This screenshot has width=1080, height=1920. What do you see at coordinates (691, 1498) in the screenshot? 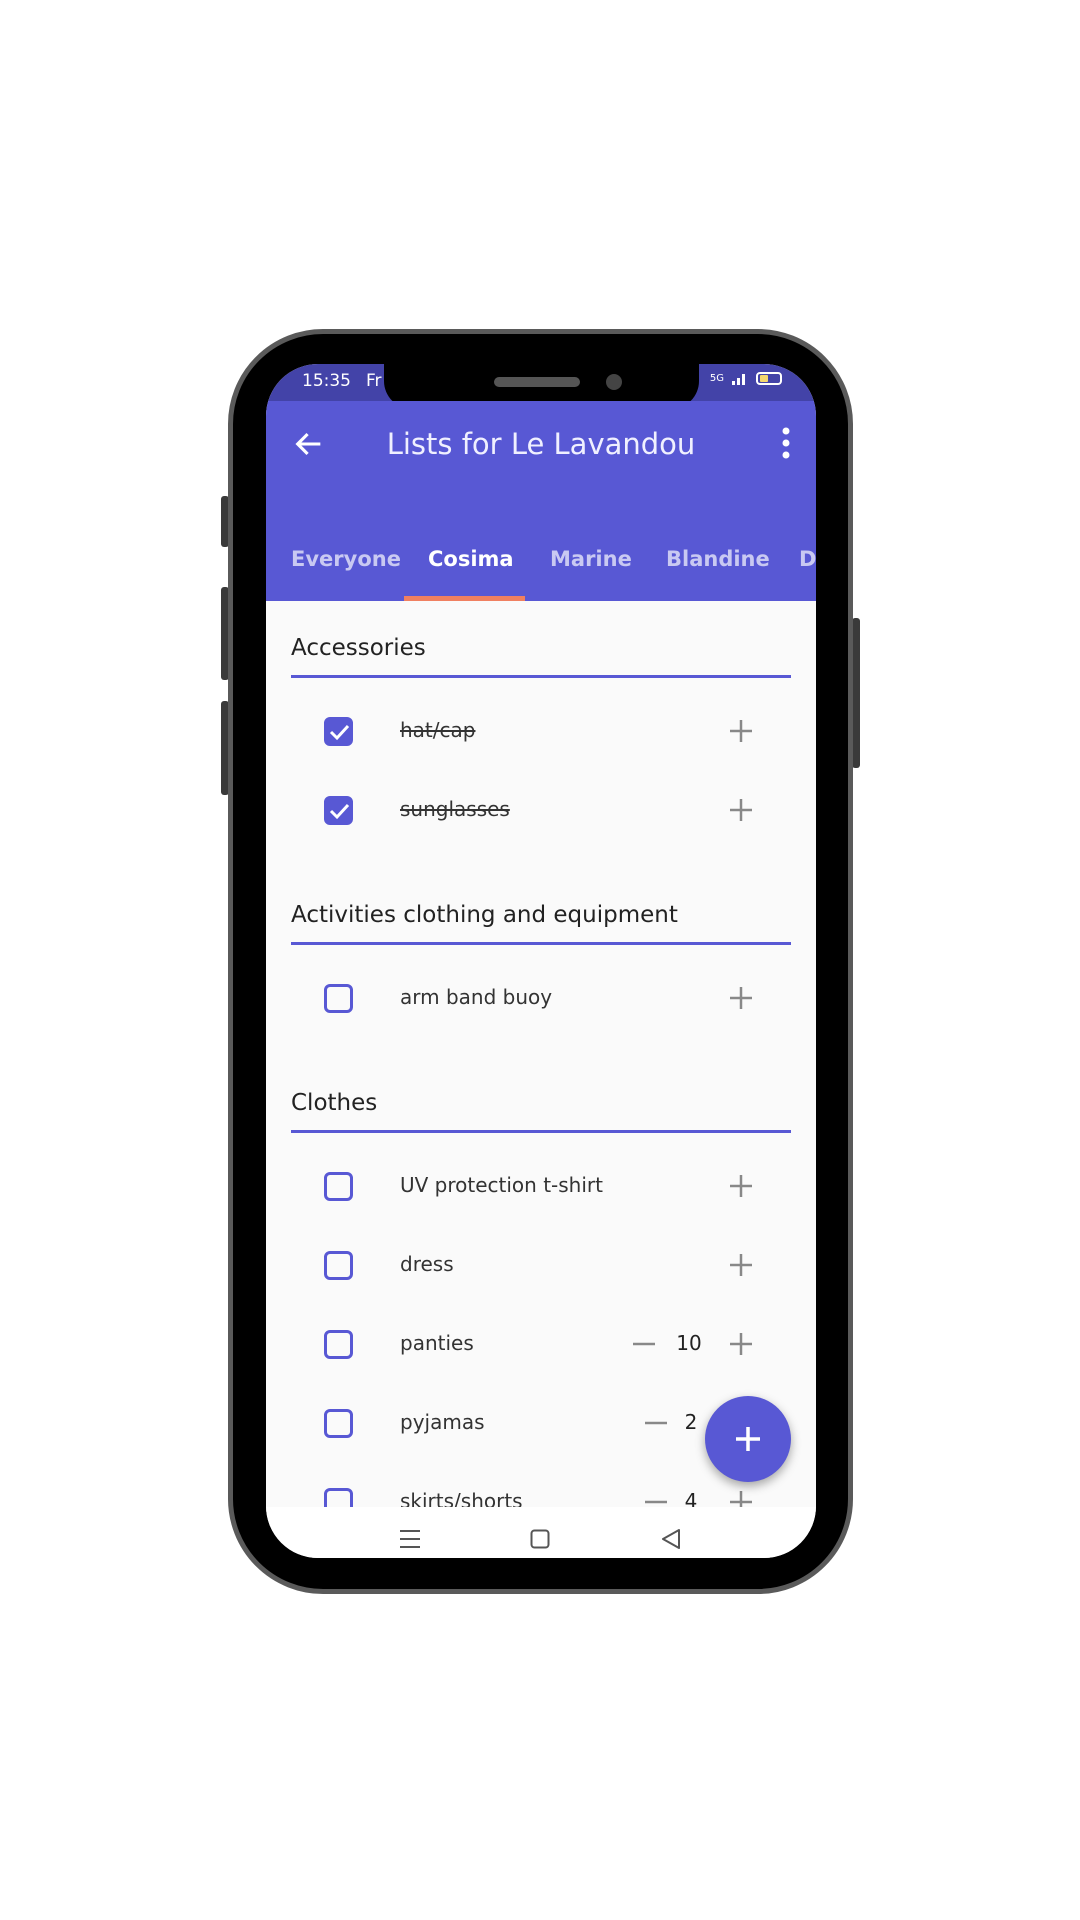
I see `item-quantity: 4` at bounding box center [691, 1498].